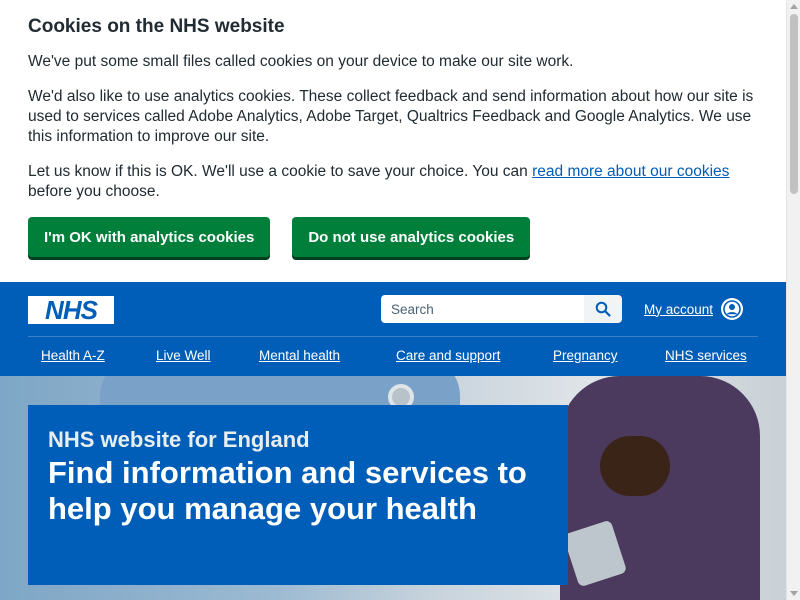  Describe the element at coordinates (794, 104) in the screenshot. I see `scrollbar-thumb` at that location.